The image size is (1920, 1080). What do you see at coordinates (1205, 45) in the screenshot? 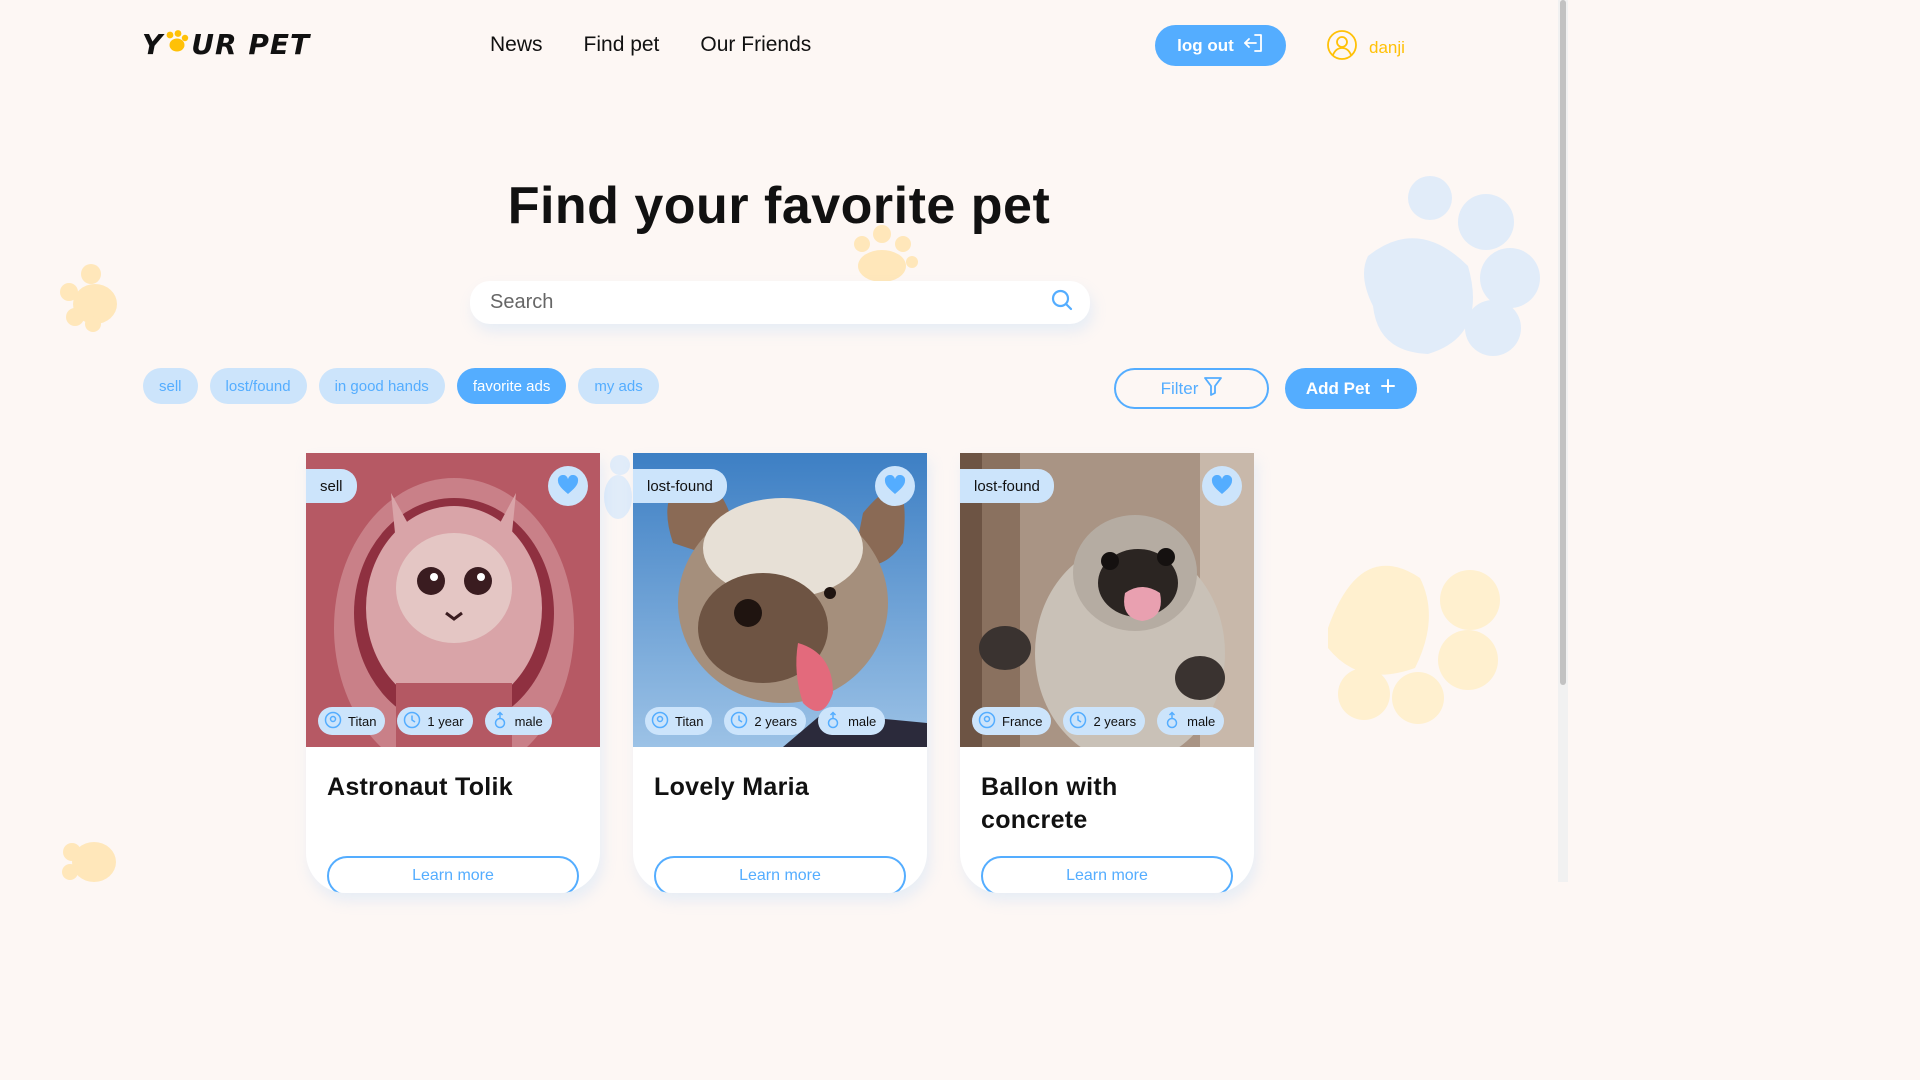
I see `logout-label: log out` at bounding box center [1205, 45].